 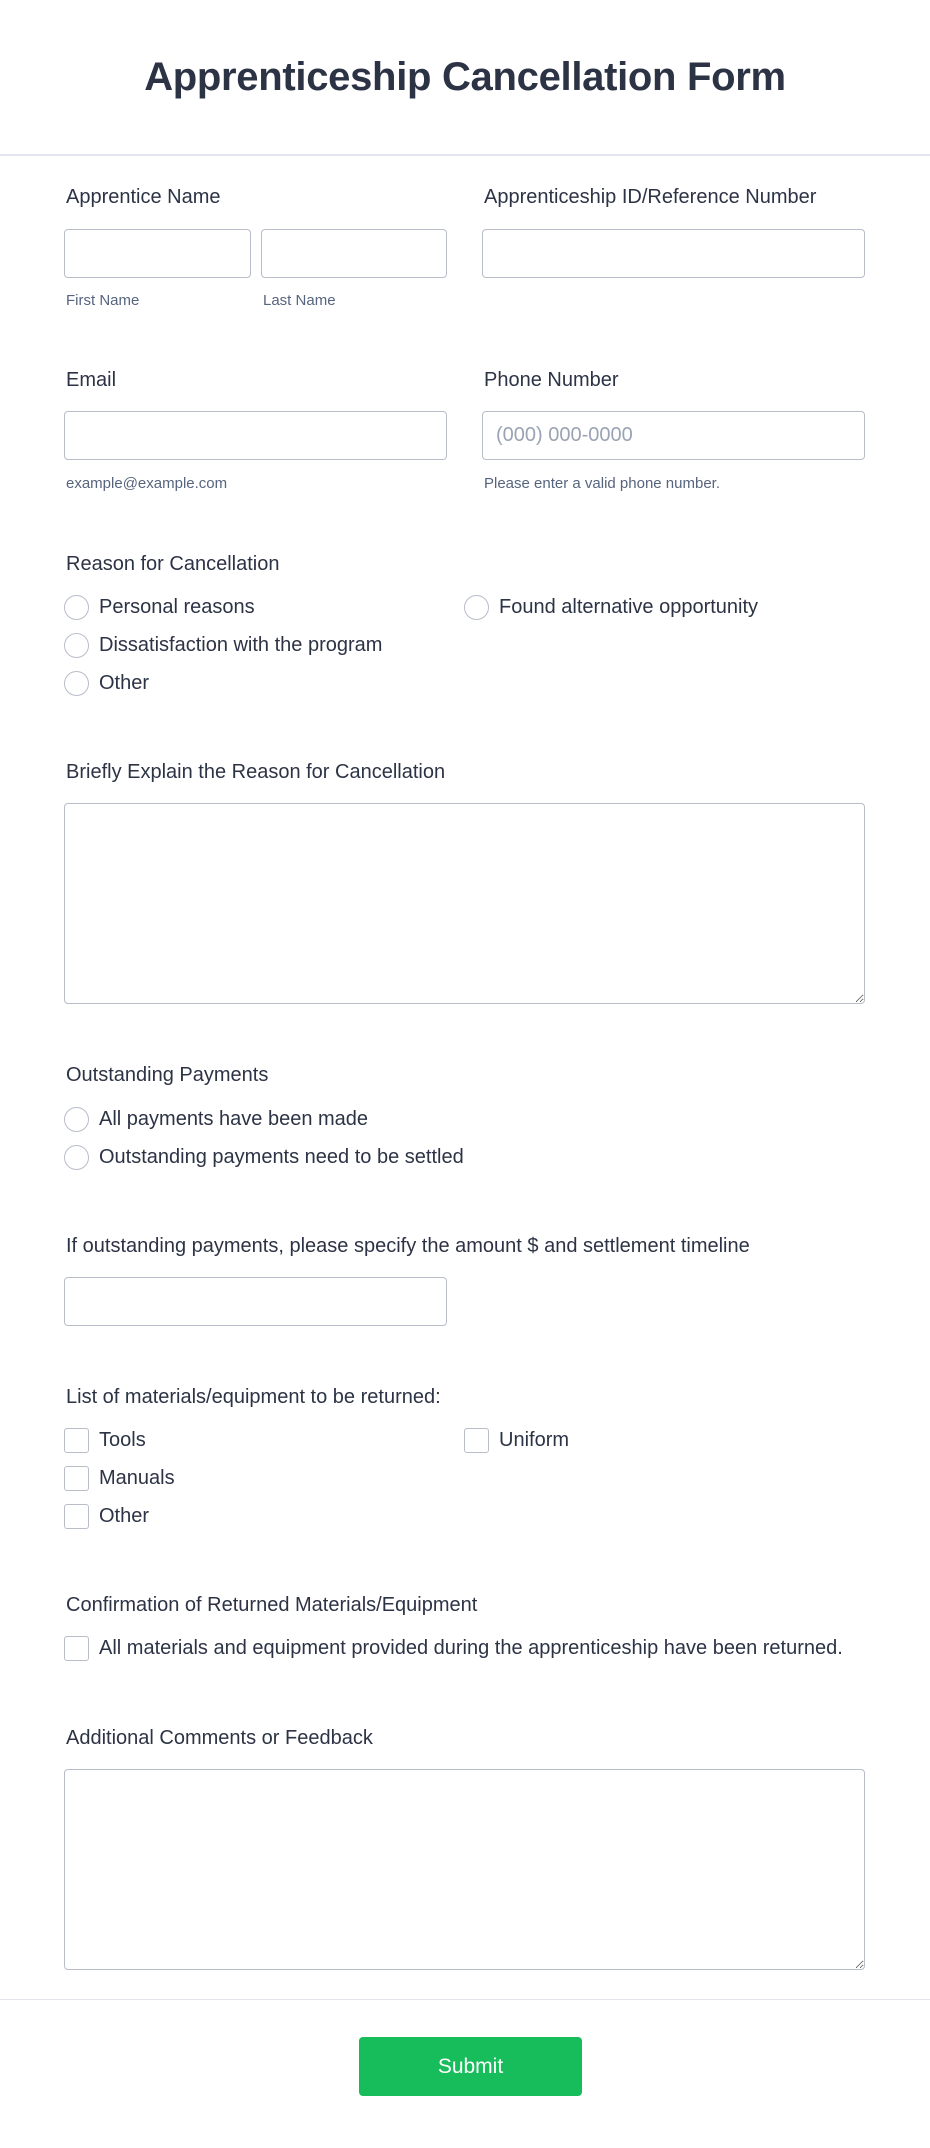 What do you see at coordinates (255, 435) in the screenshot?
I see `email-input` at bounding box center [255, 435].